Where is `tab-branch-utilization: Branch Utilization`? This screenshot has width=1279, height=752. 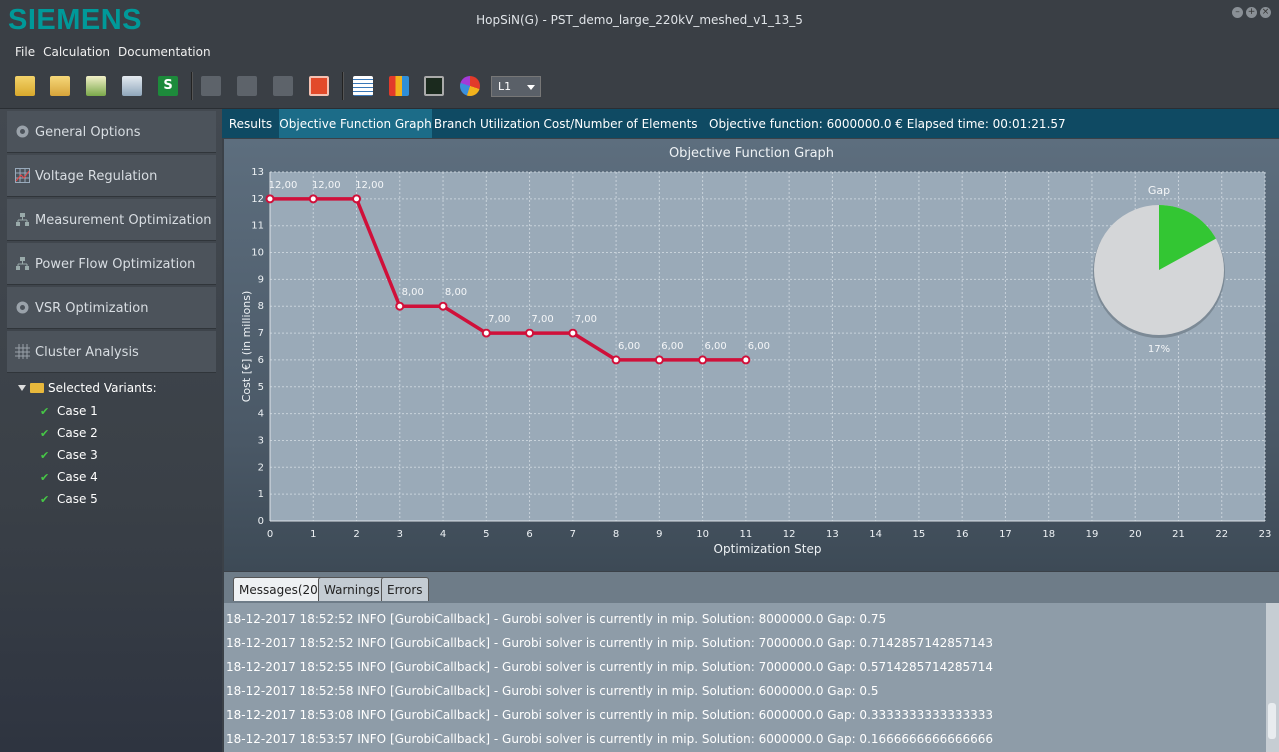
tab-branch-utilization: Branch Utilization is located at coordinates (487, 123).